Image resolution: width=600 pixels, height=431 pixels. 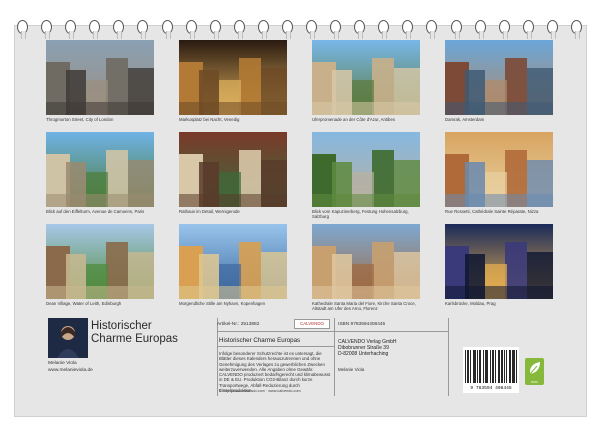 What do you see at coordinates (491, 388) in the screenshot?
I see `barcode-number: 9 783594 408445` at bounding box center [491, 388].